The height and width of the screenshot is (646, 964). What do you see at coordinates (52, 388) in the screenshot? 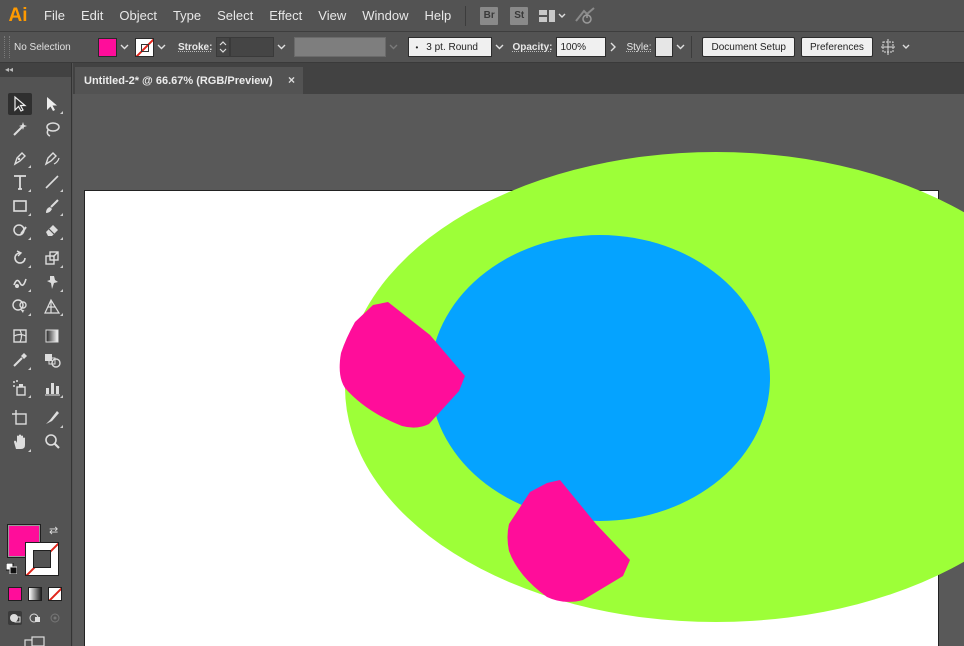
I see `column-graph-tool-icon` at bounding box center [52, 388].